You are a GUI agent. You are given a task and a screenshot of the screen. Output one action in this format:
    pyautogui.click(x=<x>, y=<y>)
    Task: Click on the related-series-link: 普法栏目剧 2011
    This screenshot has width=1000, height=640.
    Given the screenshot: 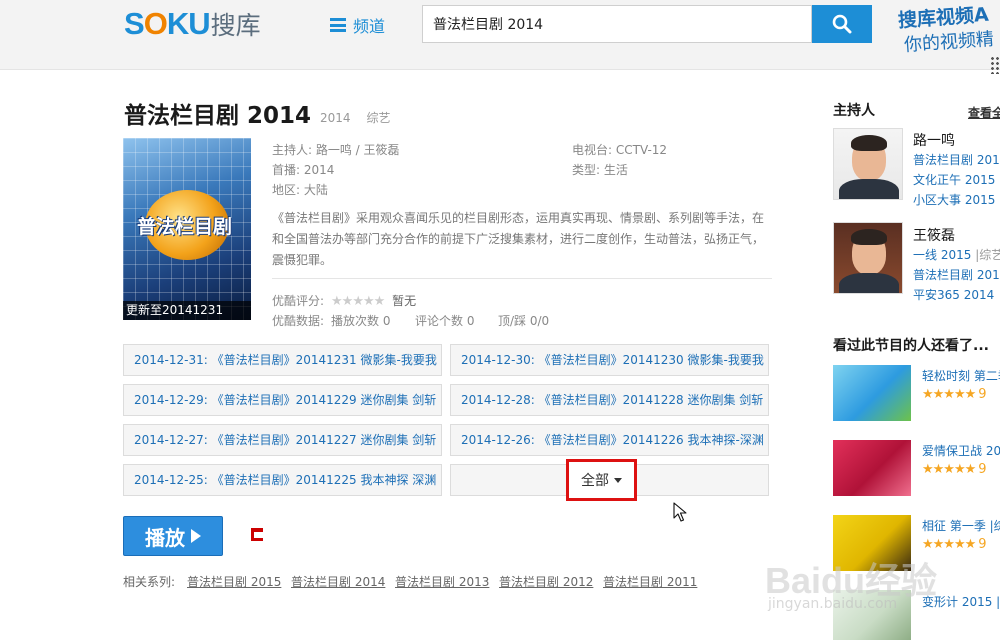 What is the action you would take?
    pyautogui.click(x=650, y=581)
    